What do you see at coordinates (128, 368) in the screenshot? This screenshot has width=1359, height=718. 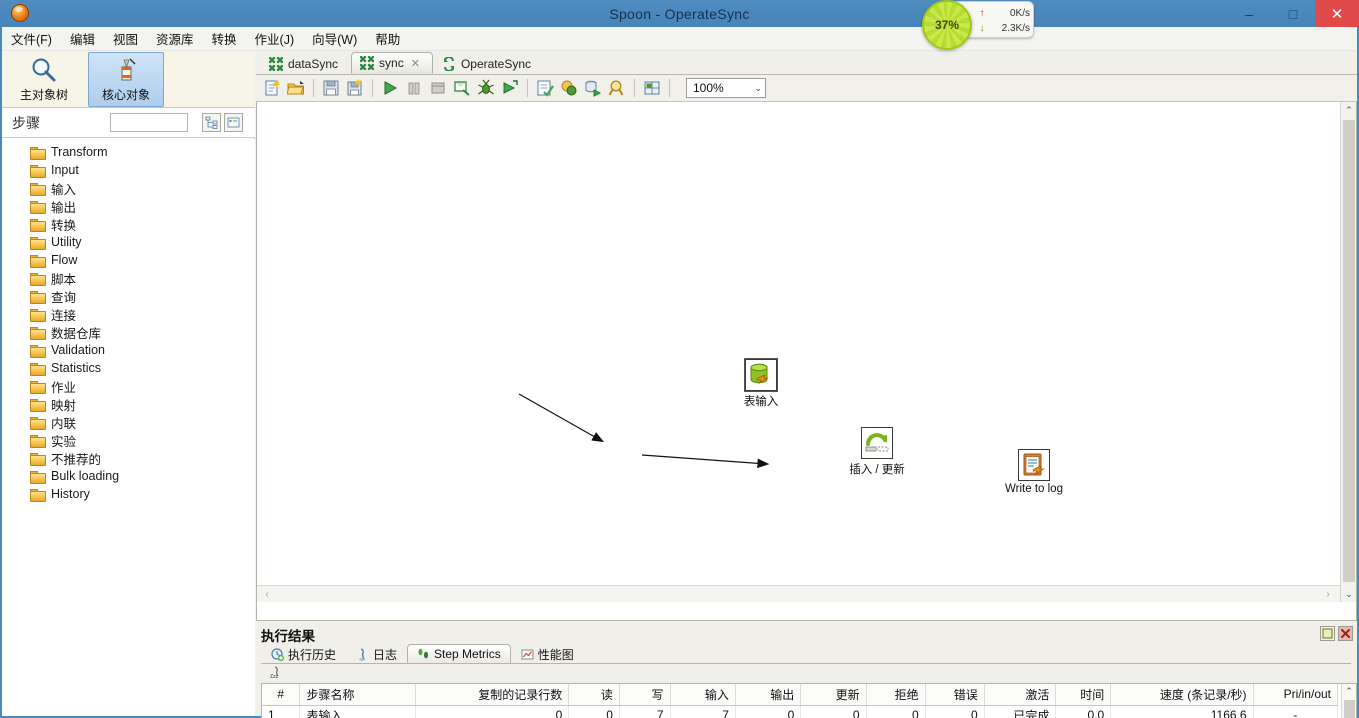 I see `tree-item-statistics: Statistics` at bounding box center [128, 368].